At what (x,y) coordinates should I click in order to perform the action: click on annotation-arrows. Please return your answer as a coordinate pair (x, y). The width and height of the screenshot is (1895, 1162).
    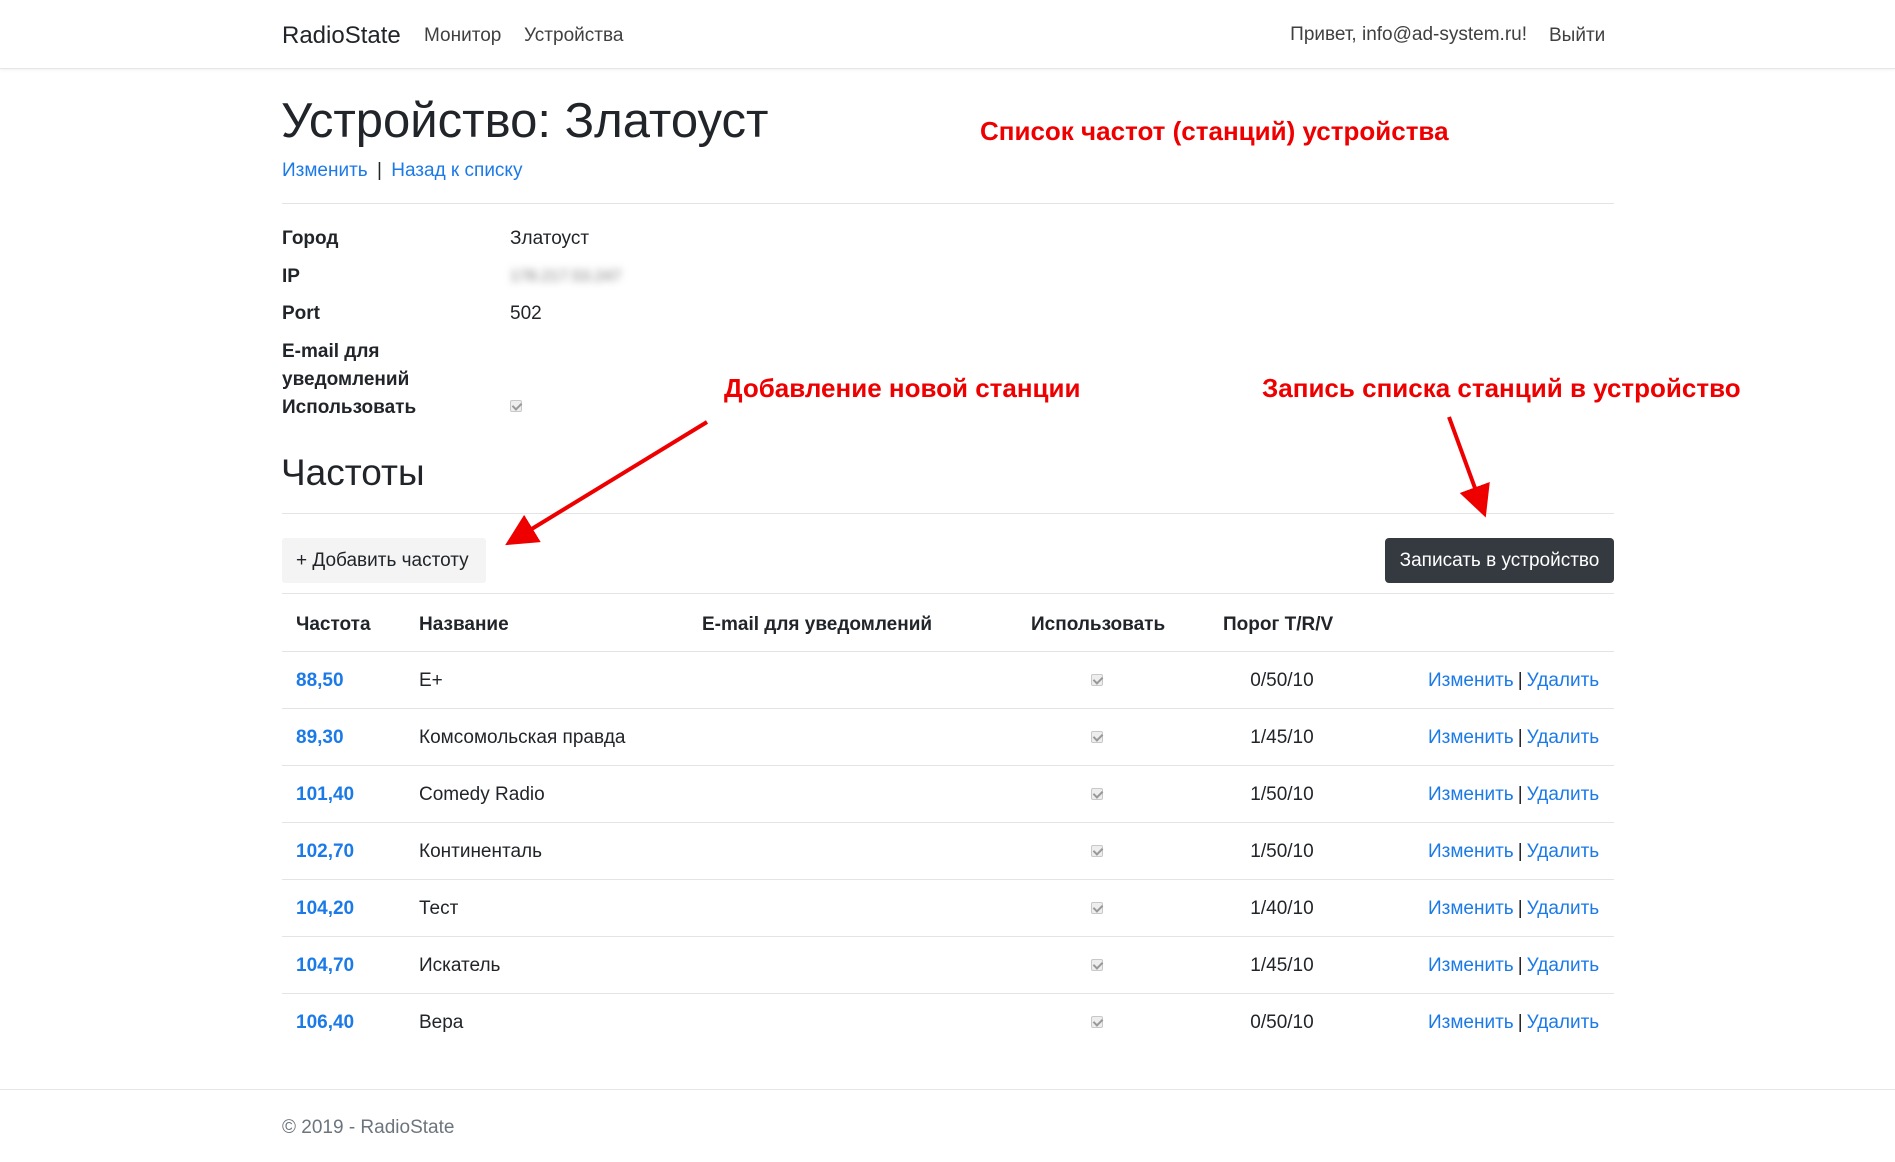
    Looking at the image, I should click on (997, 481).